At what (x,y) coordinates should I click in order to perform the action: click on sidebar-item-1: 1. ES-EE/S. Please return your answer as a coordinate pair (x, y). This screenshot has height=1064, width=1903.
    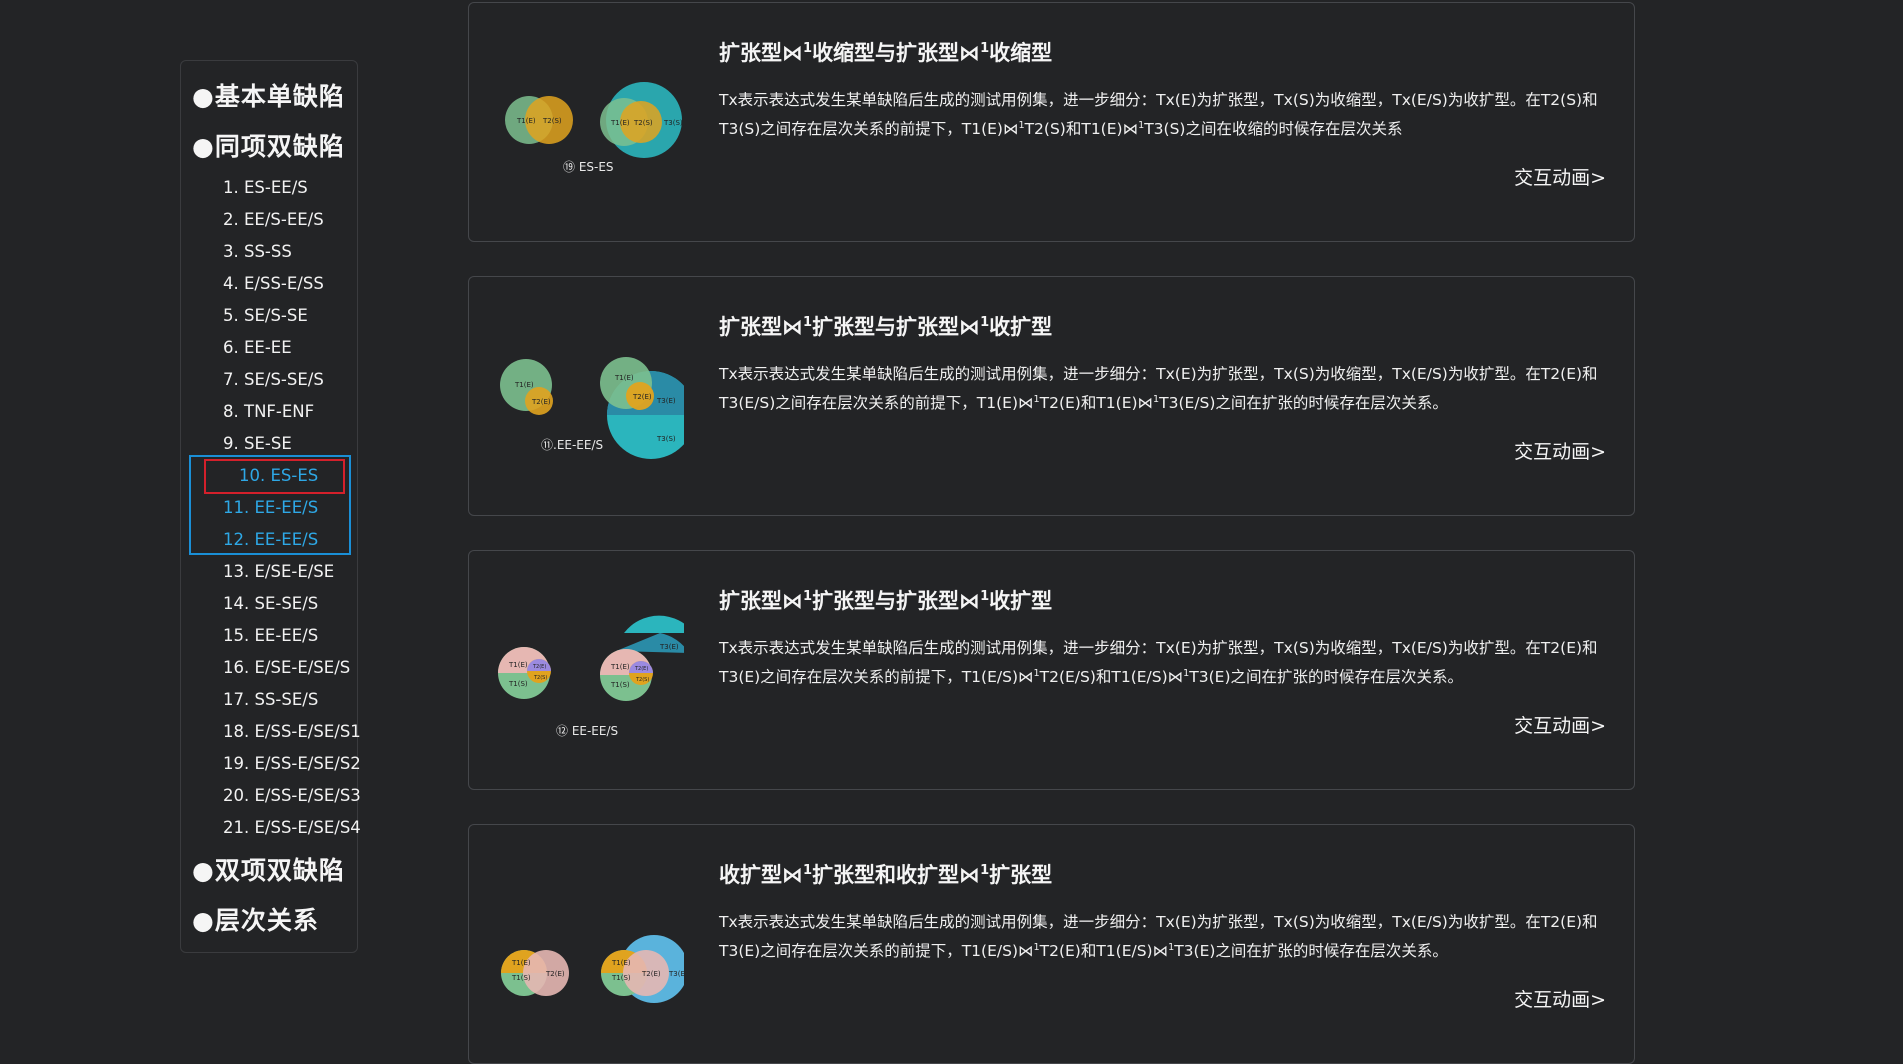
    Looking at the image, I should click on (265, 187).